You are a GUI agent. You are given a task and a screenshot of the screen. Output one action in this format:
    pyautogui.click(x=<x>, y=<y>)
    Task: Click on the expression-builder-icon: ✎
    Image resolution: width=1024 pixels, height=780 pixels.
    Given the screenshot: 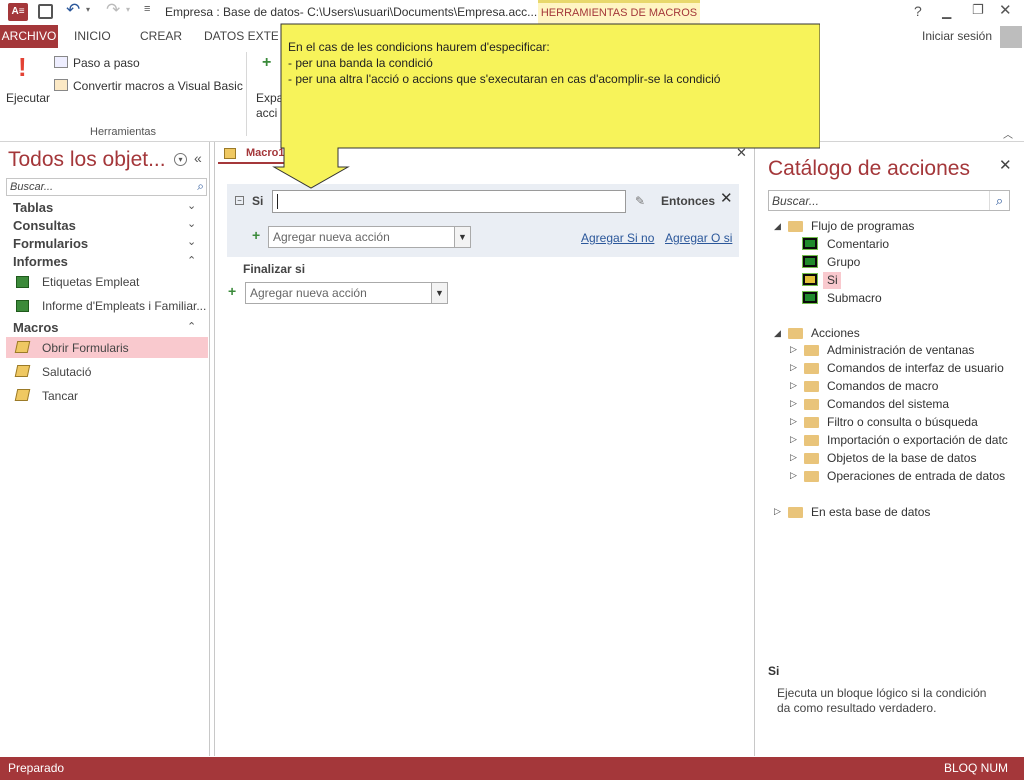 What is the action you would take?
    pyautogui.click(x=640, y=201)
    